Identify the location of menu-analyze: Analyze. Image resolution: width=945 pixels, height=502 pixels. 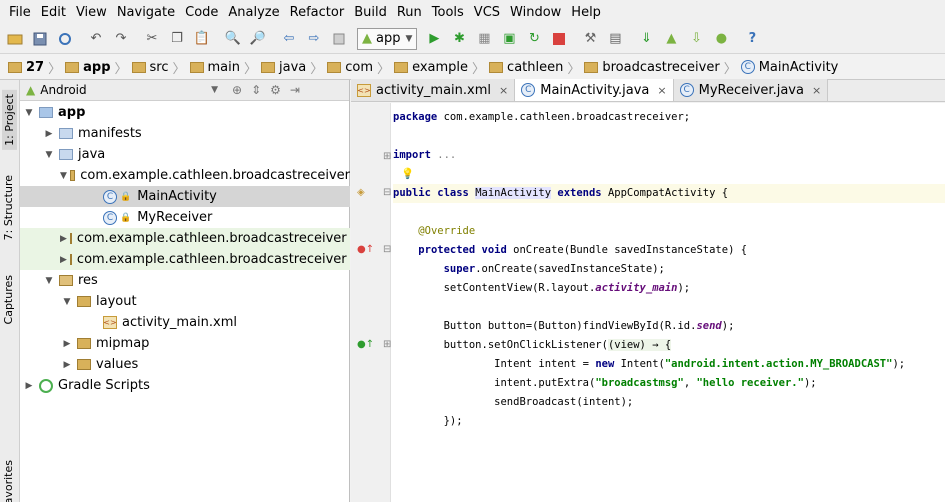
(253, 12).